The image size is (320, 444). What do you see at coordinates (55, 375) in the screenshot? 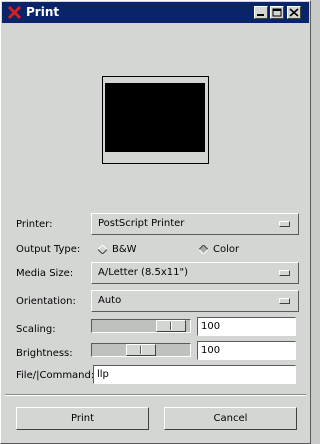
I see `file-command-label: File/|Command:` at bounding box center [55, 375].